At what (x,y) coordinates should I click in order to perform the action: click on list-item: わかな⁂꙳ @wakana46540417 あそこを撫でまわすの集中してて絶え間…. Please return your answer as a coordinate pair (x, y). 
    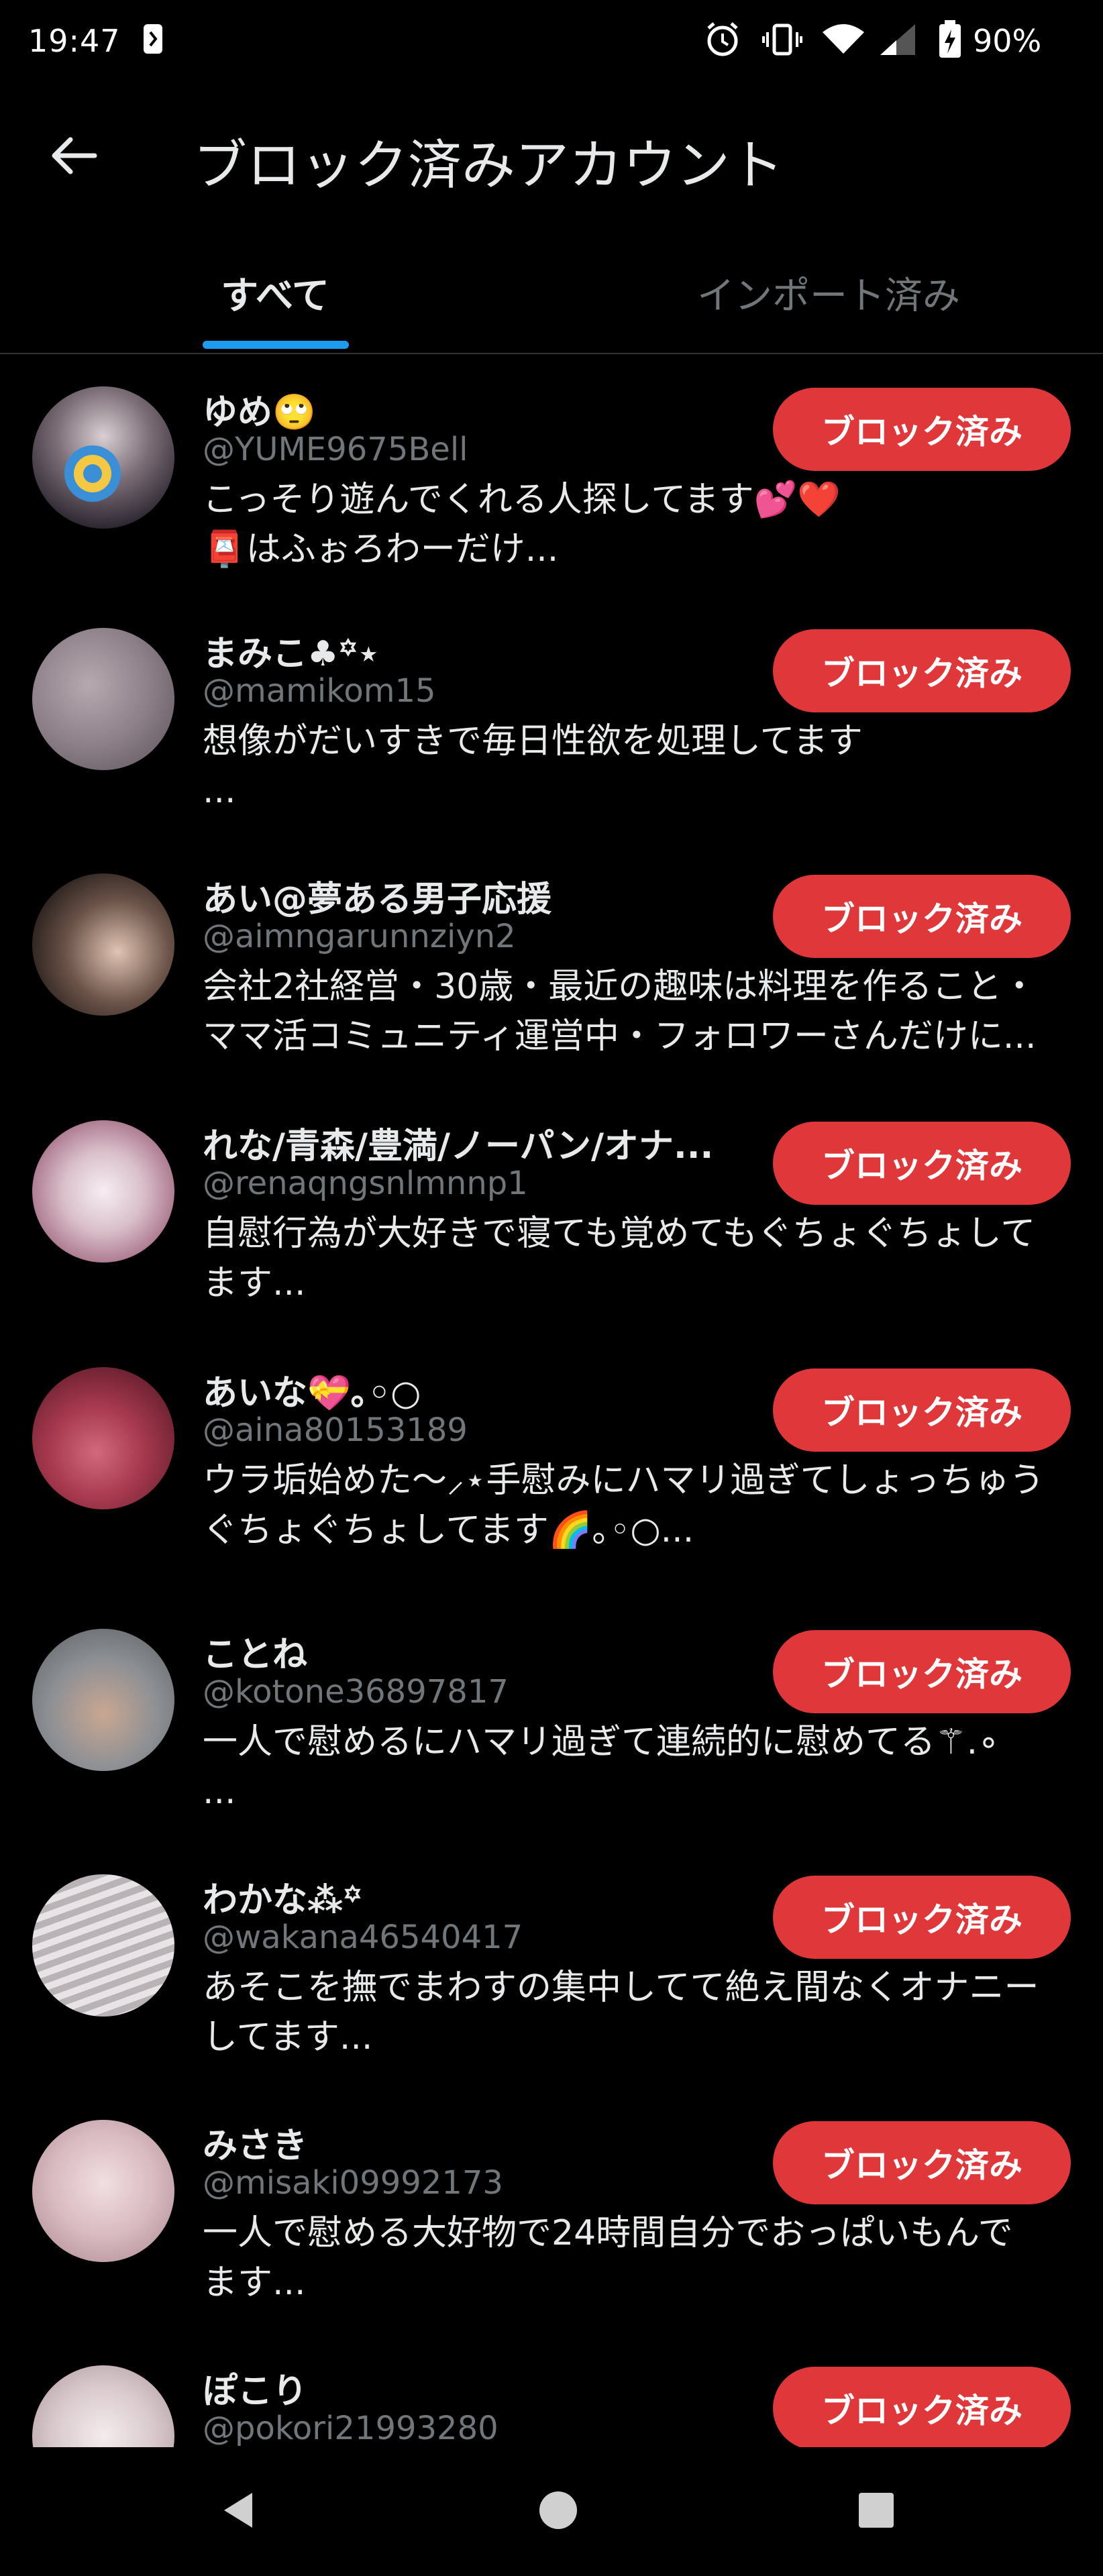
    Looking at the image, I should click on (551, 1965).